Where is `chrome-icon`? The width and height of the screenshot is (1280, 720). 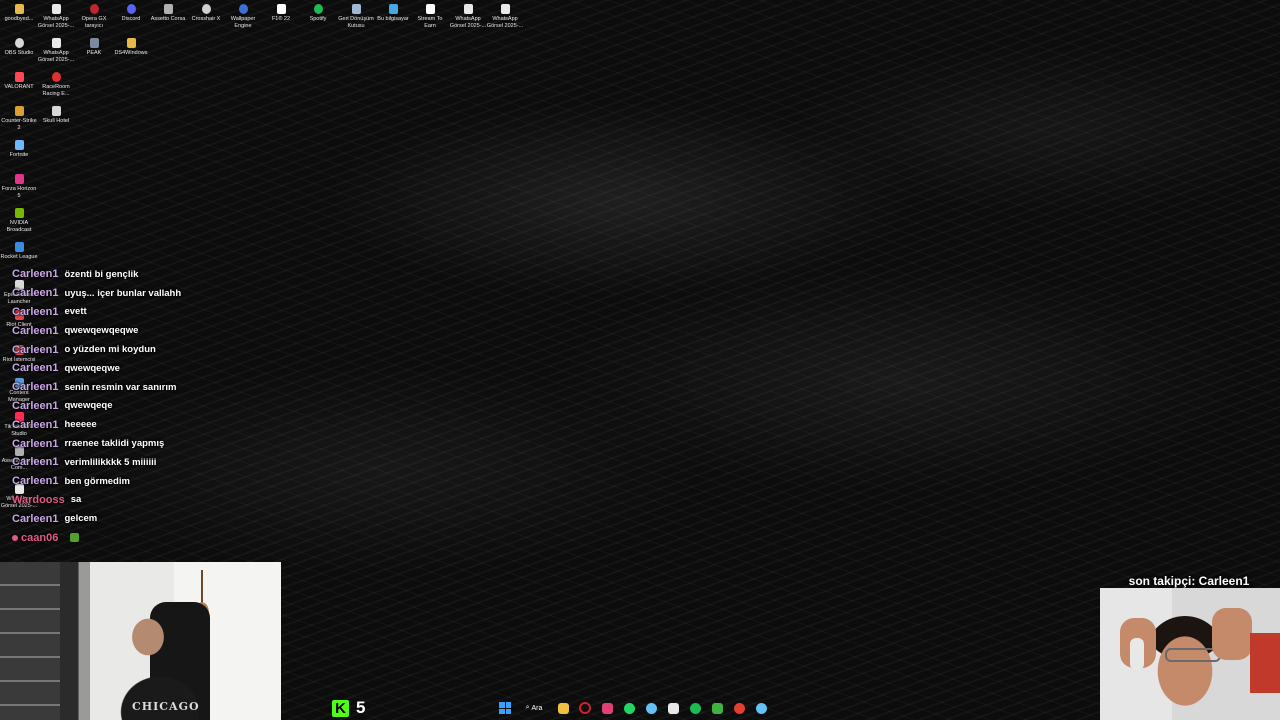 chrome-icon is located at coordinates (739, 708).